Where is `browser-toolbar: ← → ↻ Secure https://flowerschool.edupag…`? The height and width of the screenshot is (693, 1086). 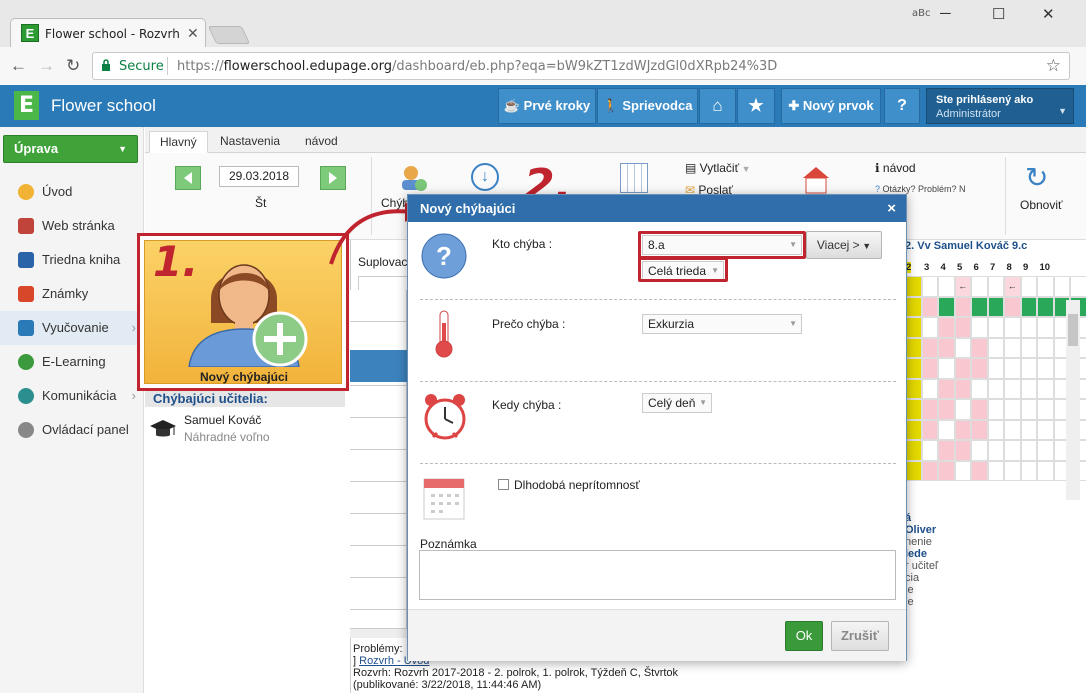
browser-toolbar: ← → ↻ Secure https://flowerschool.edupag… is located at coordinates (543, 66).